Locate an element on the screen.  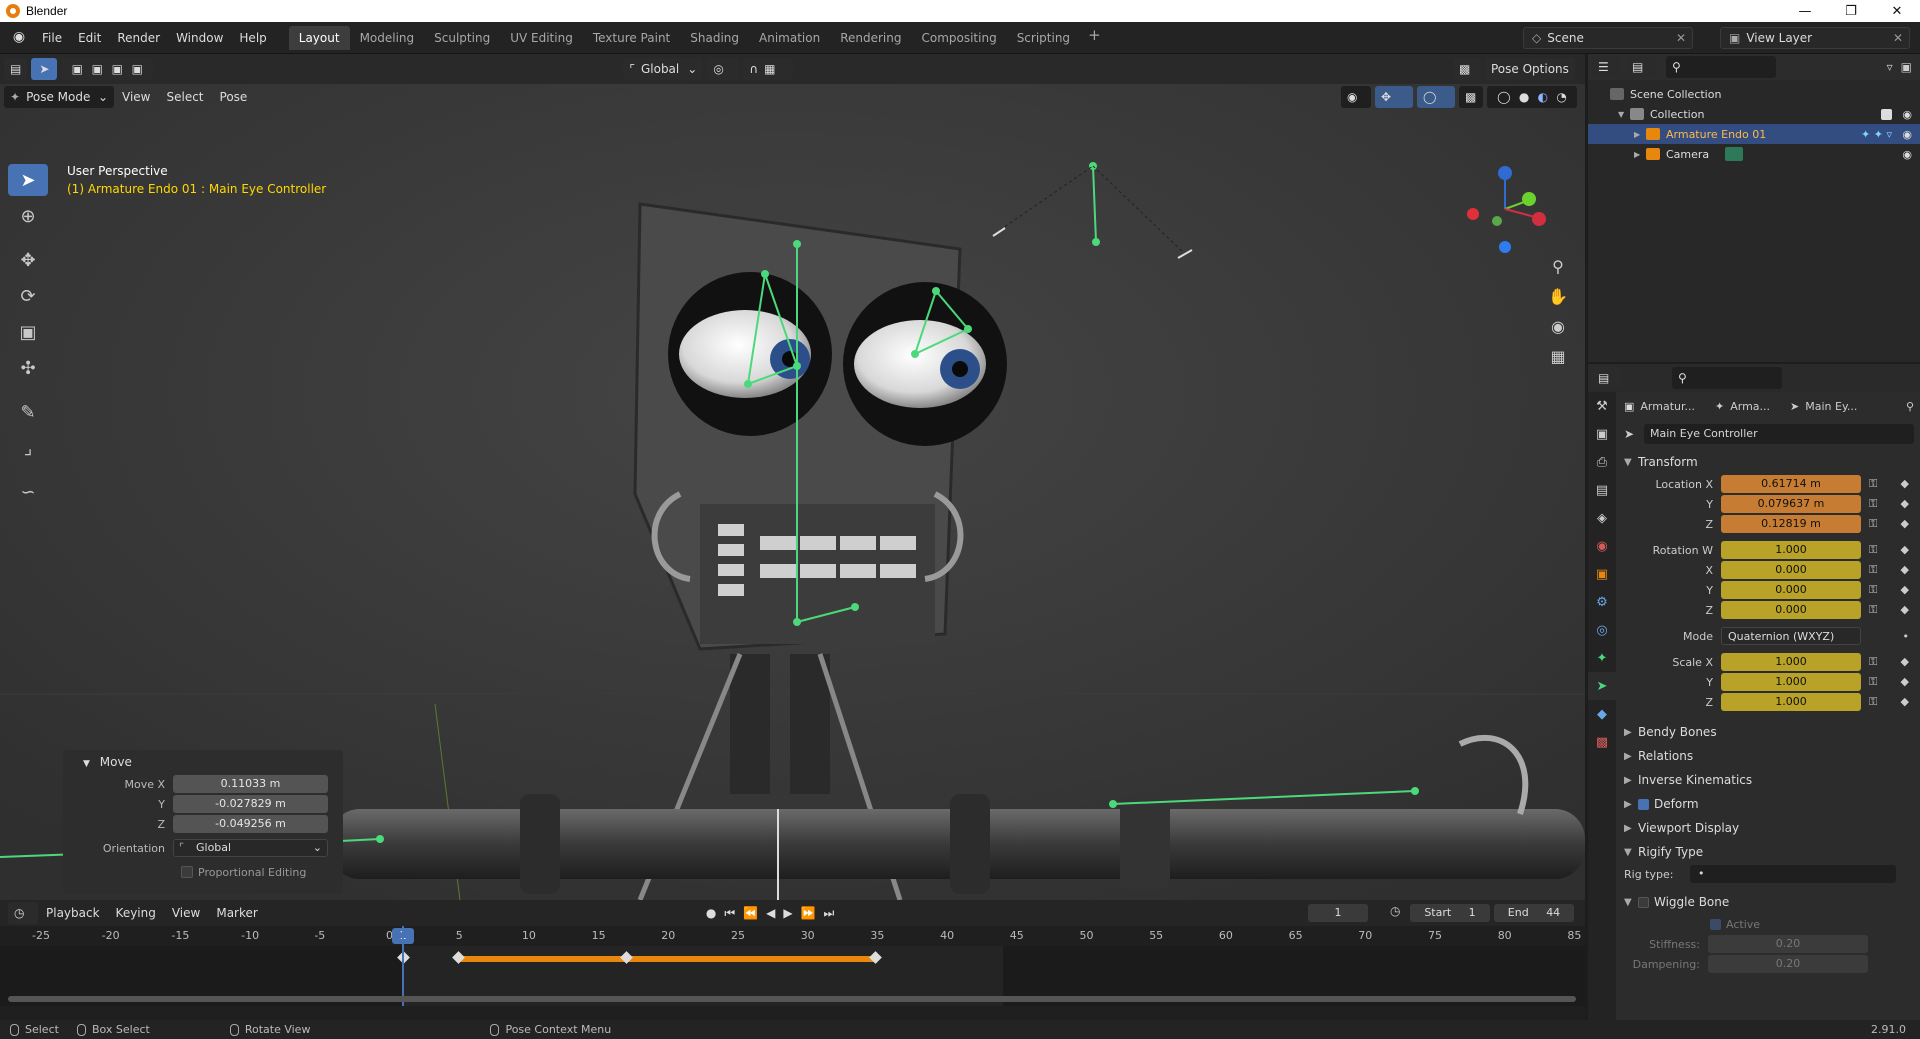
viewport-display-header: ▶ Viewport Display is located at coordinates (1768, 828).